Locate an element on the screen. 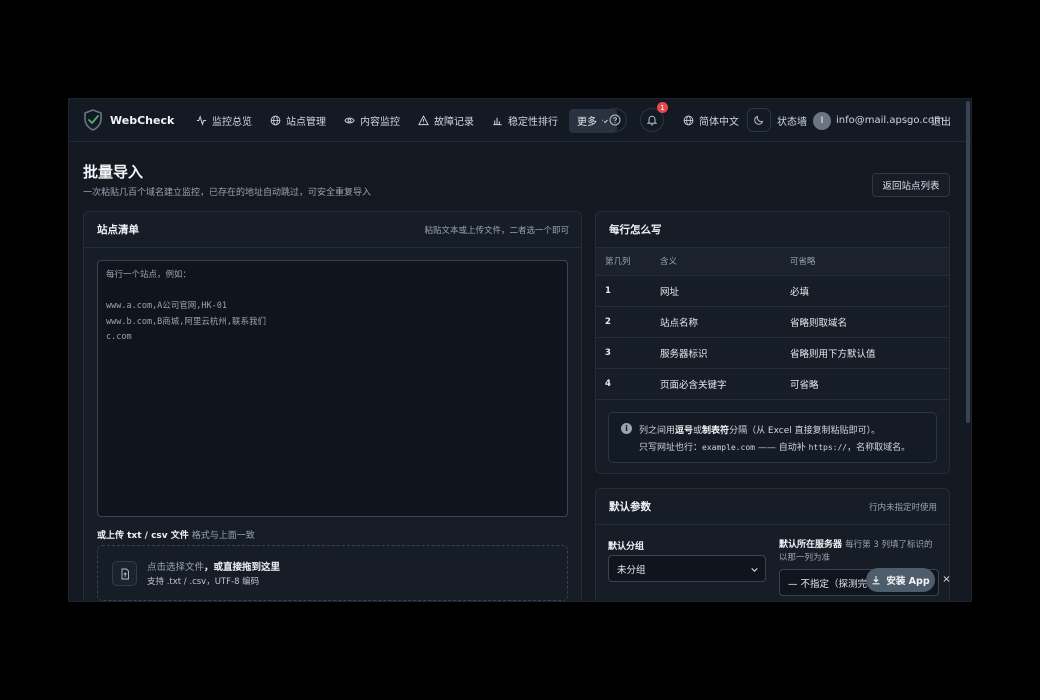  language-switcher: 简体中文 is located at coordinates (711, 120).